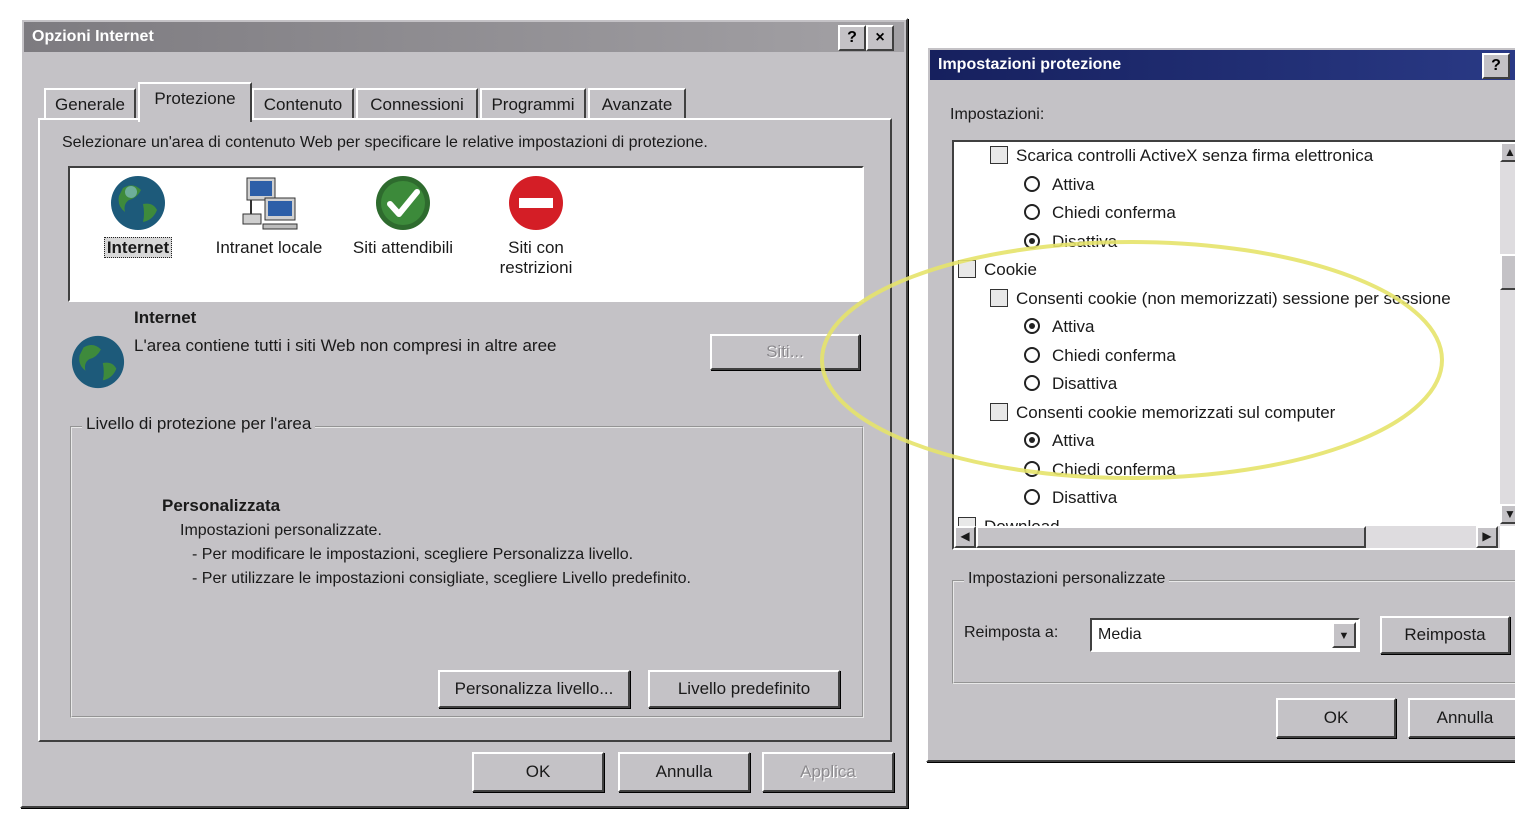 The width and height of the screenshot is (1515, 813). Describe the element at coordinates (1162, 412) in the screenshot. I see `tree-setting: Consenti cookie memorizzati sul computer` at that location.